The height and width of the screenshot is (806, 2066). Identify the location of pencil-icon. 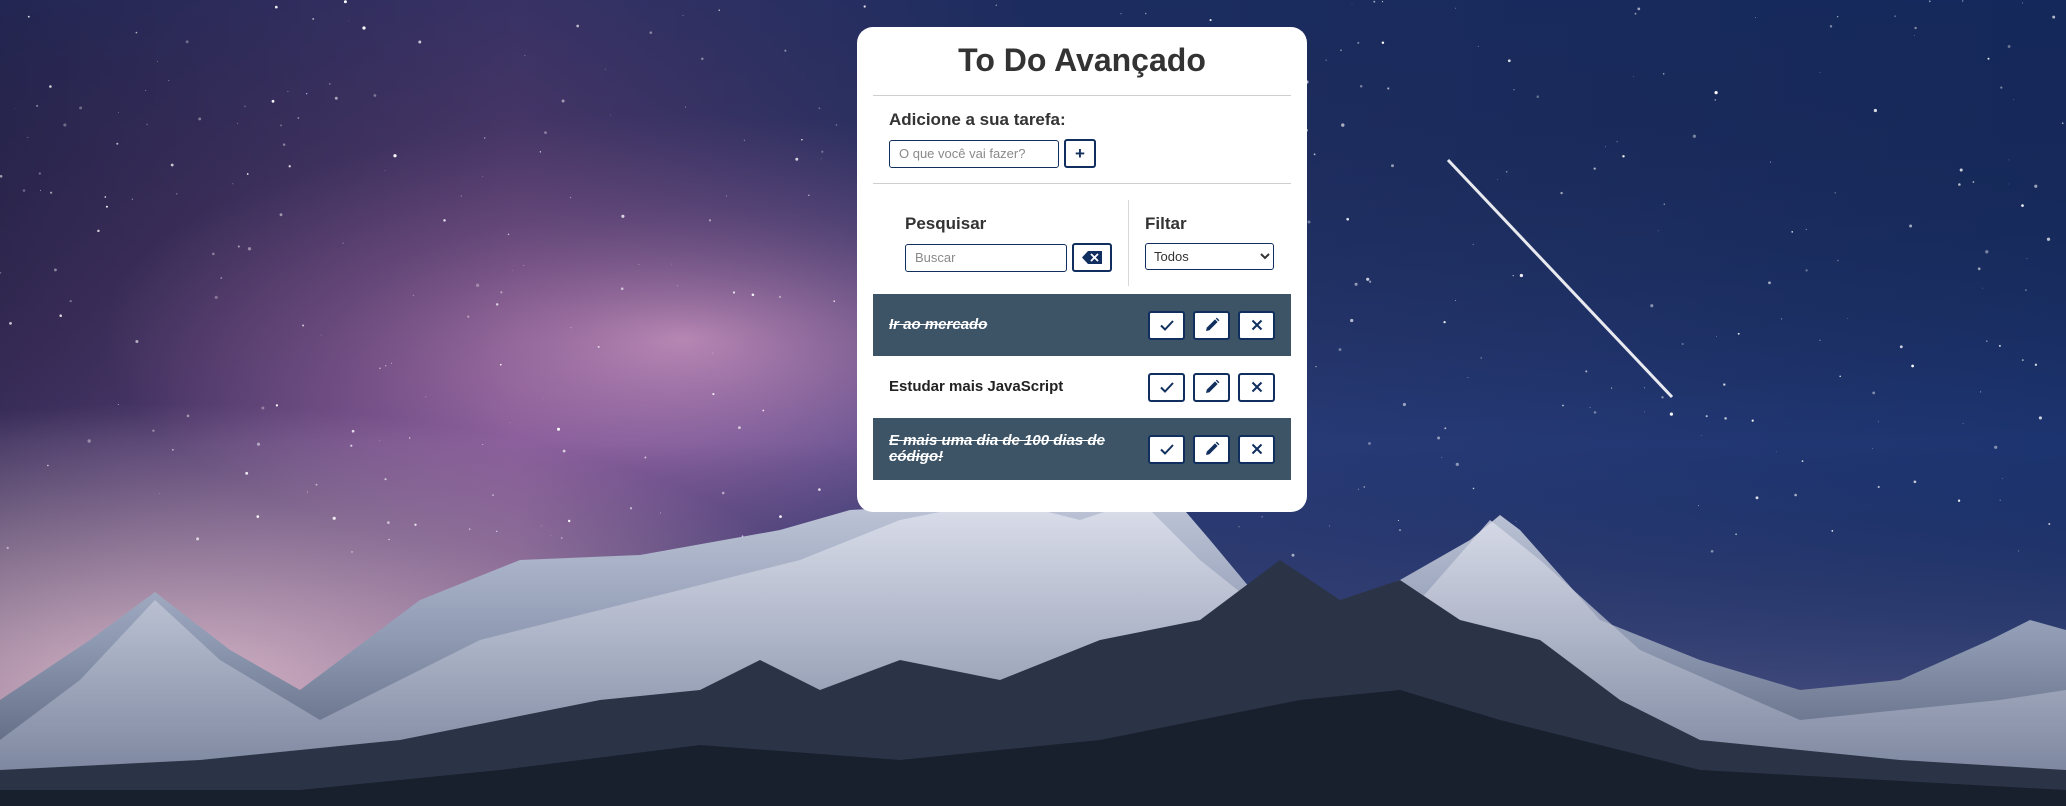
(1212, 325).